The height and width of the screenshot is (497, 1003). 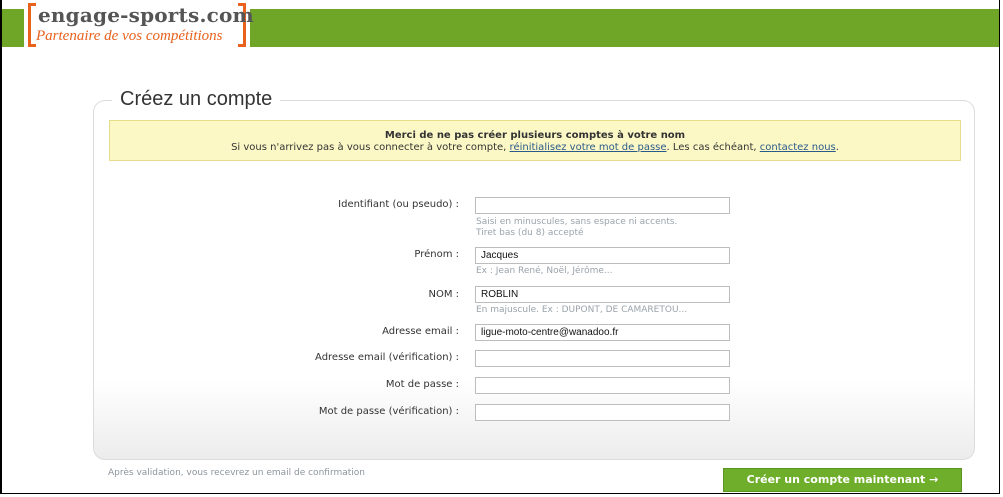 What do you see at coordinates (388, 411) in the screenshot?
I see `password-confirm-label: Mot de passe (vérification) :` at bounding box center [388, 411].